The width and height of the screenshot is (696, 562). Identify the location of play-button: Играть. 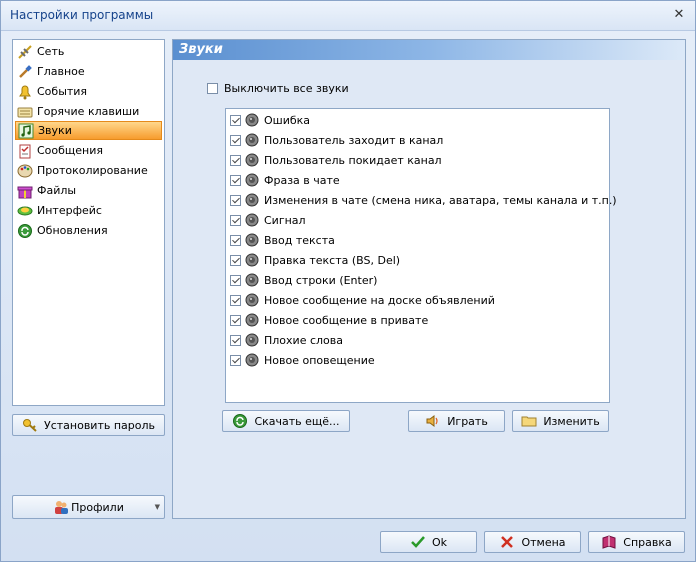
(456, 421).